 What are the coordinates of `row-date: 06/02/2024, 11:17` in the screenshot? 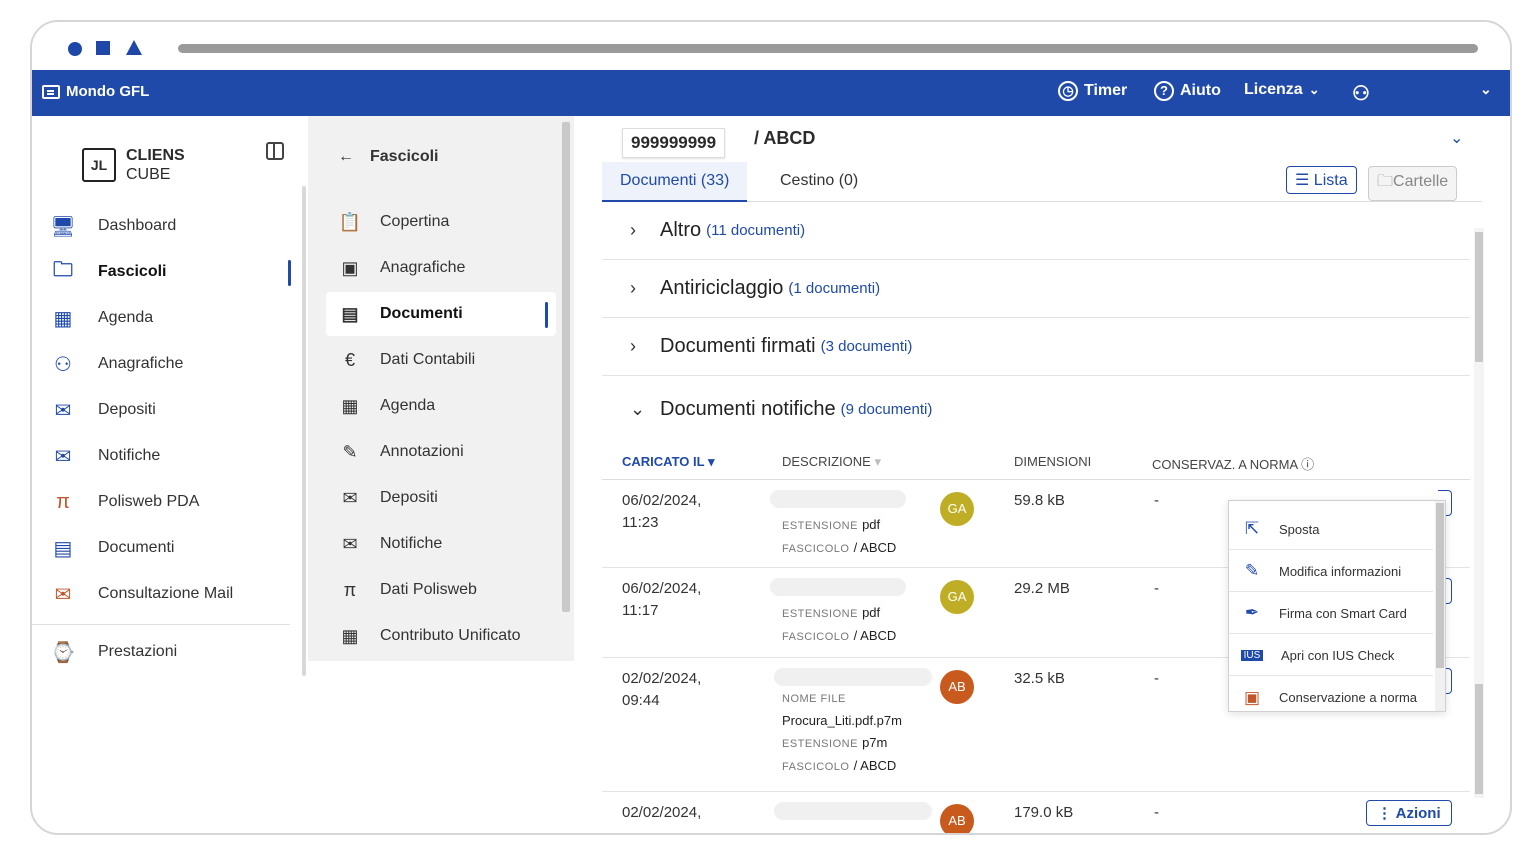 It's located at (662, 599).